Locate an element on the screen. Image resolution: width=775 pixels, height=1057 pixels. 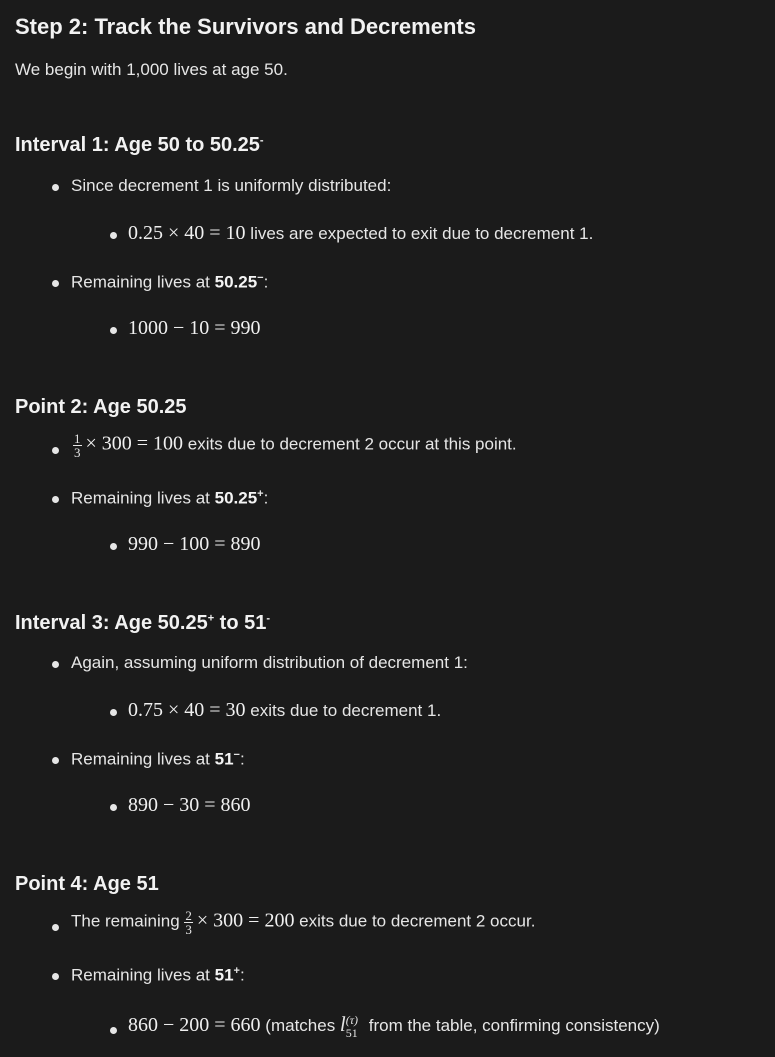
point4-heading: Point 4: Age 51 is located at coordinates (87, 884).